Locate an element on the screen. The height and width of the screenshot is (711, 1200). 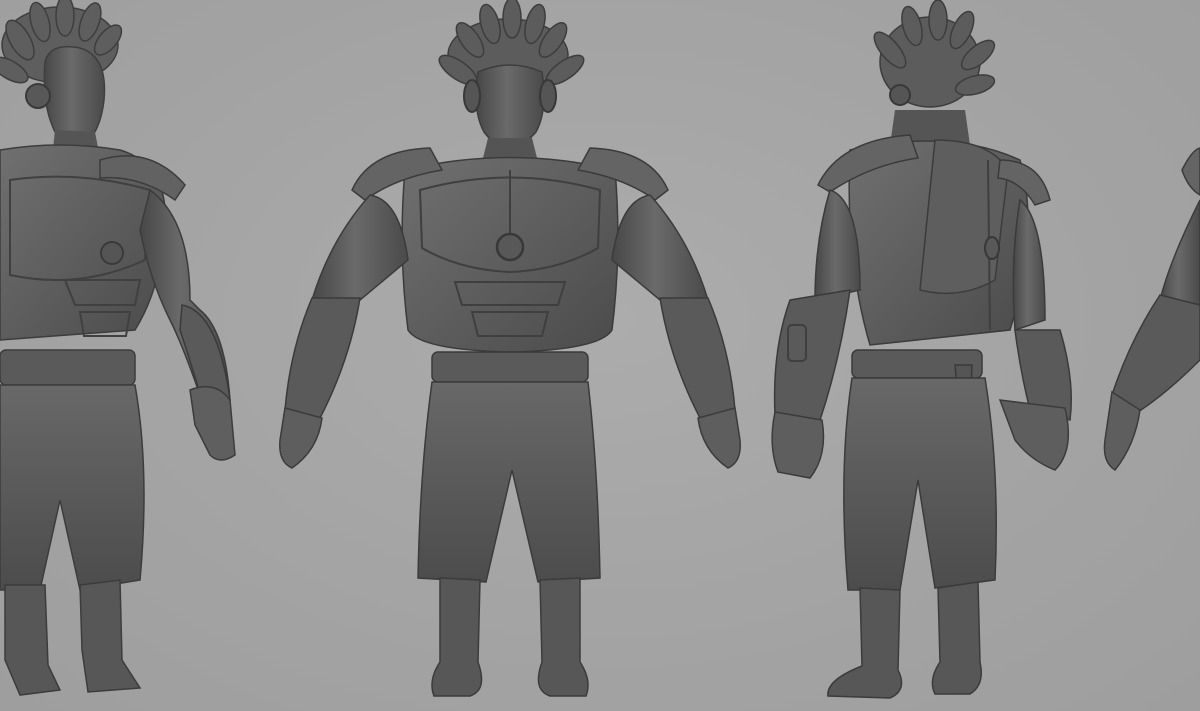
right-forearm-guard is located at coordinates (697, 358).